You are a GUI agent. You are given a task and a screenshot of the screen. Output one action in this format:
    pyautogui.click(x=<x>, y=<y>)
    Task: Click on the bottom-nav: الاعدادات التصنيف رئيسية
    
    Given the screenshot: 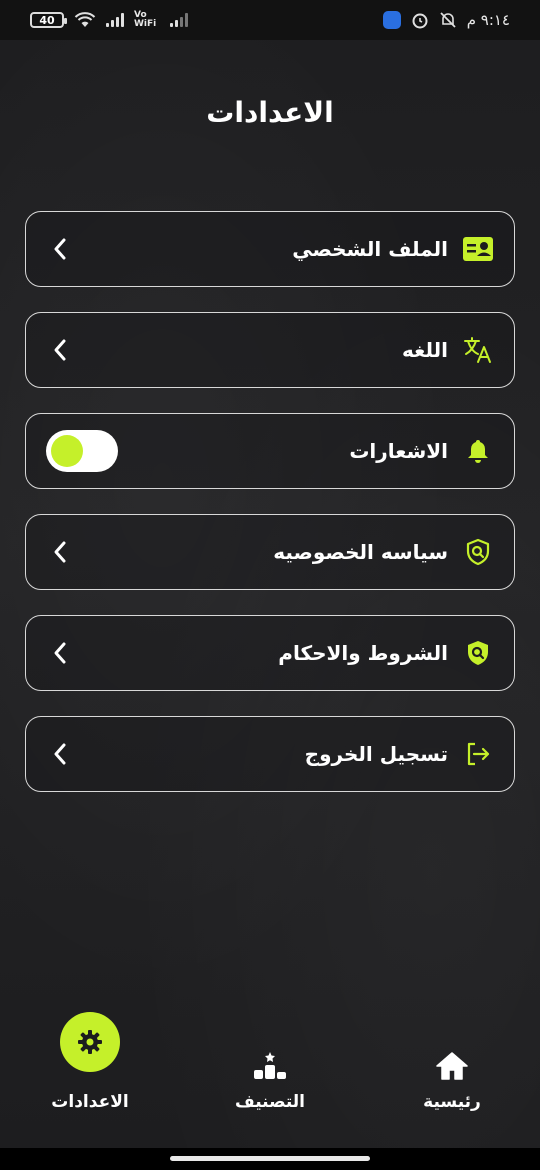 What is the action you would take?
    pyautogui.click(x=270, y=1069)
    